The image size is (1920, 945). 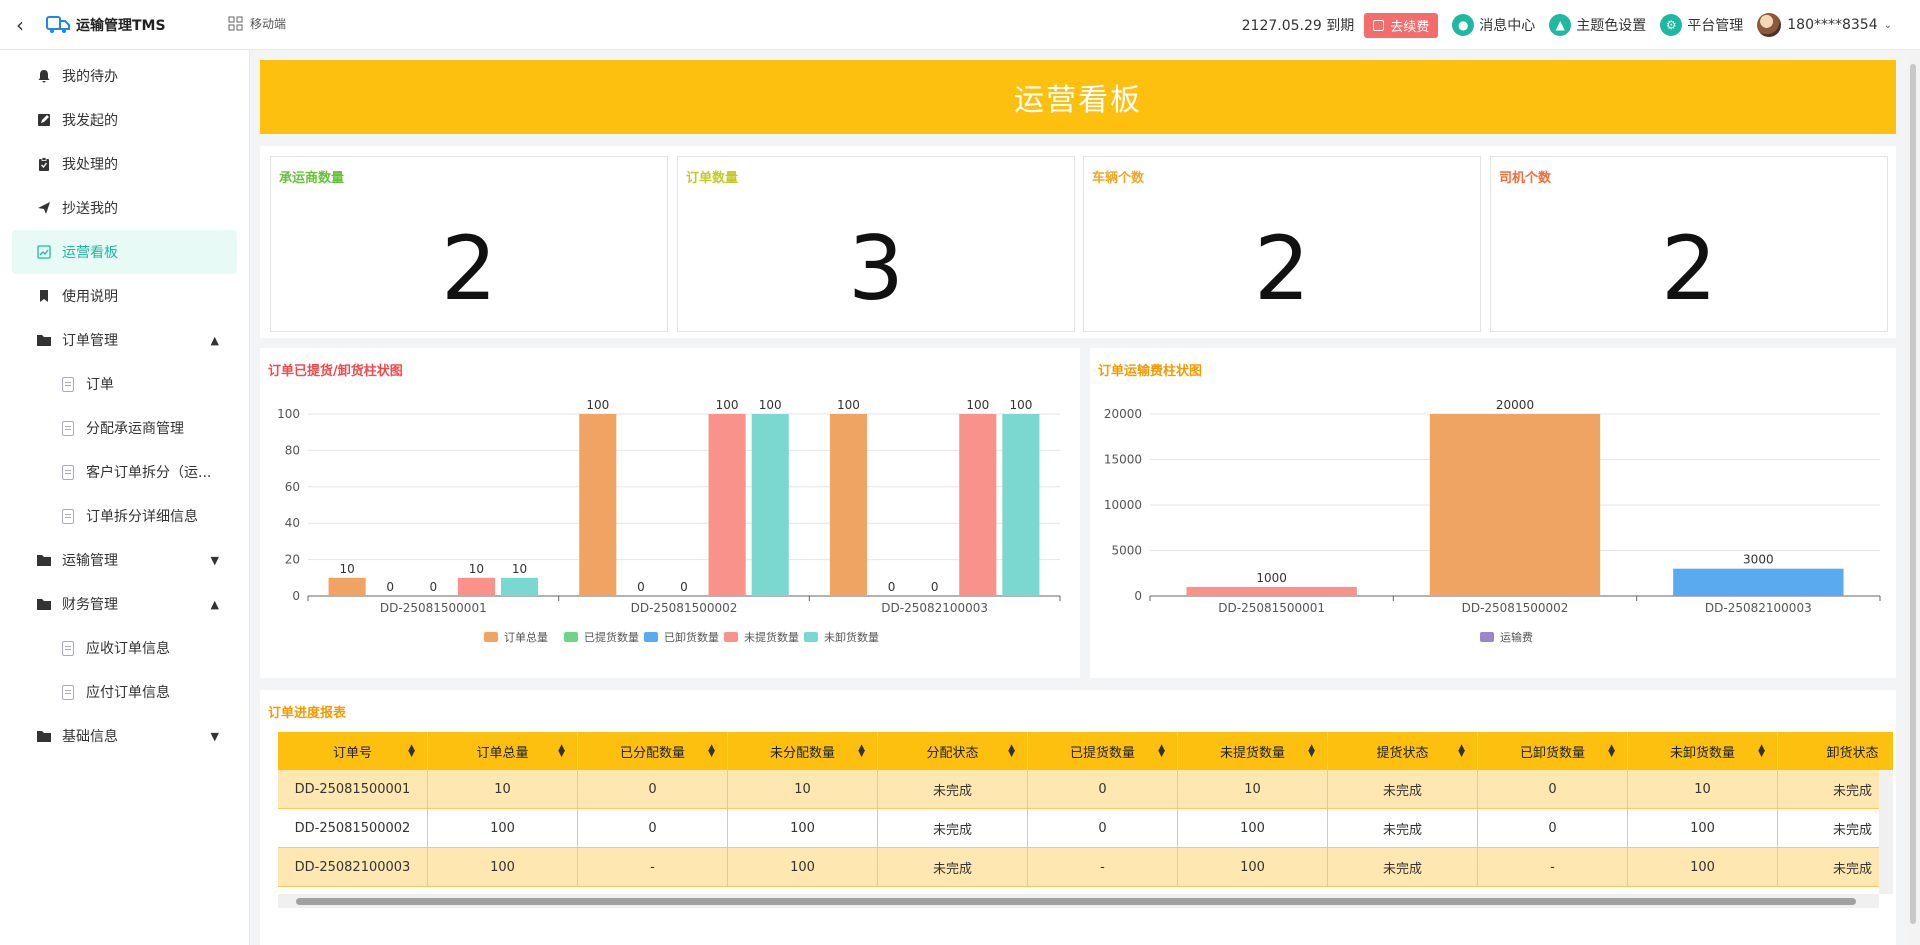 I want to click on sidebar-item-order: 订单, so click(x=124, y=384).